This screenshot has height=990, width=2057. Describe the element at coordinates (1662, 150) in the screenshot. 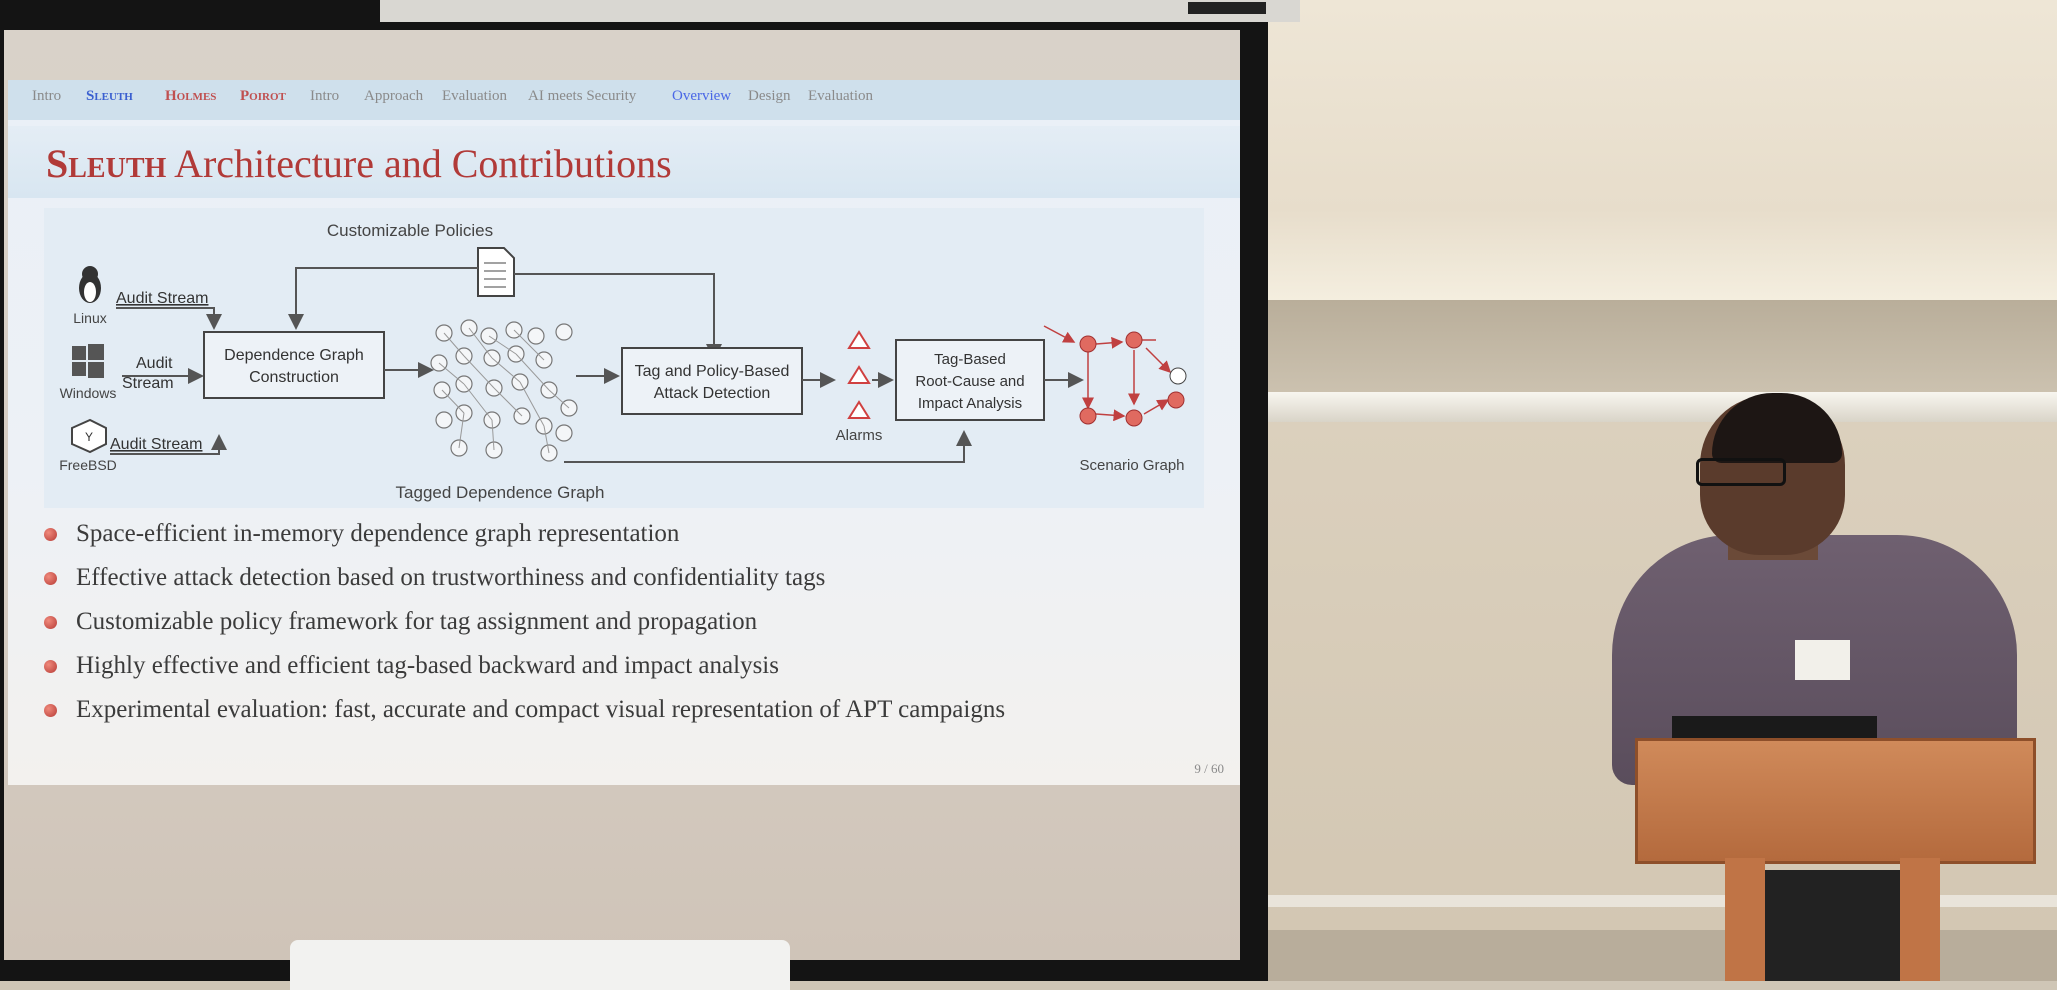

I see `wall-upper` at that location.